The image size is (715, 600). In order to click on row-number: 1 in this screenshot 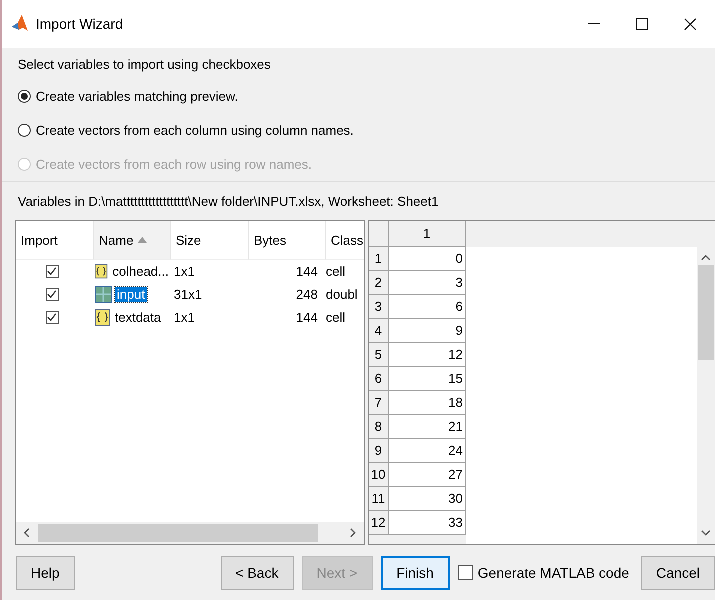, I will do `click(378, 258)`.